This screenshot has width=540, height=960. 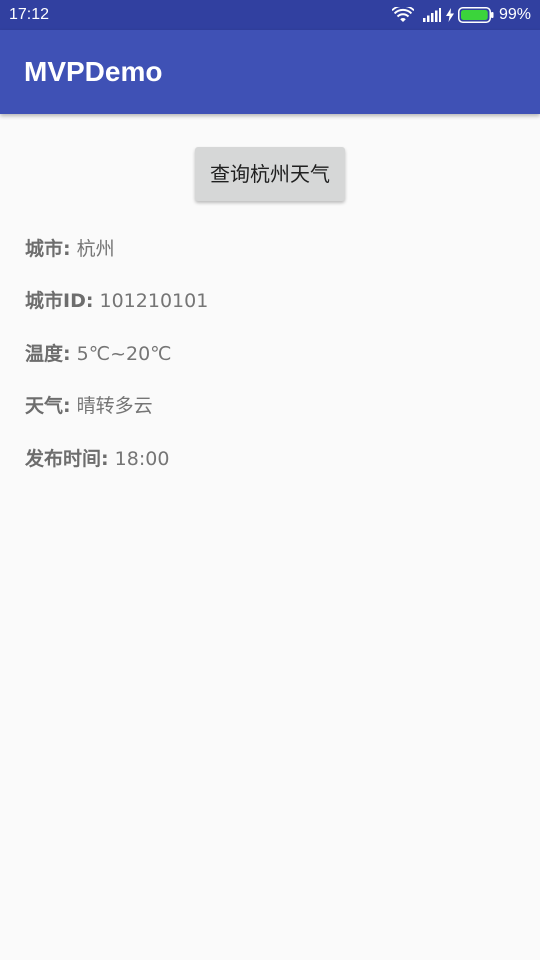 I want to click on info-label: 天气:, so click(x=48, y=406).